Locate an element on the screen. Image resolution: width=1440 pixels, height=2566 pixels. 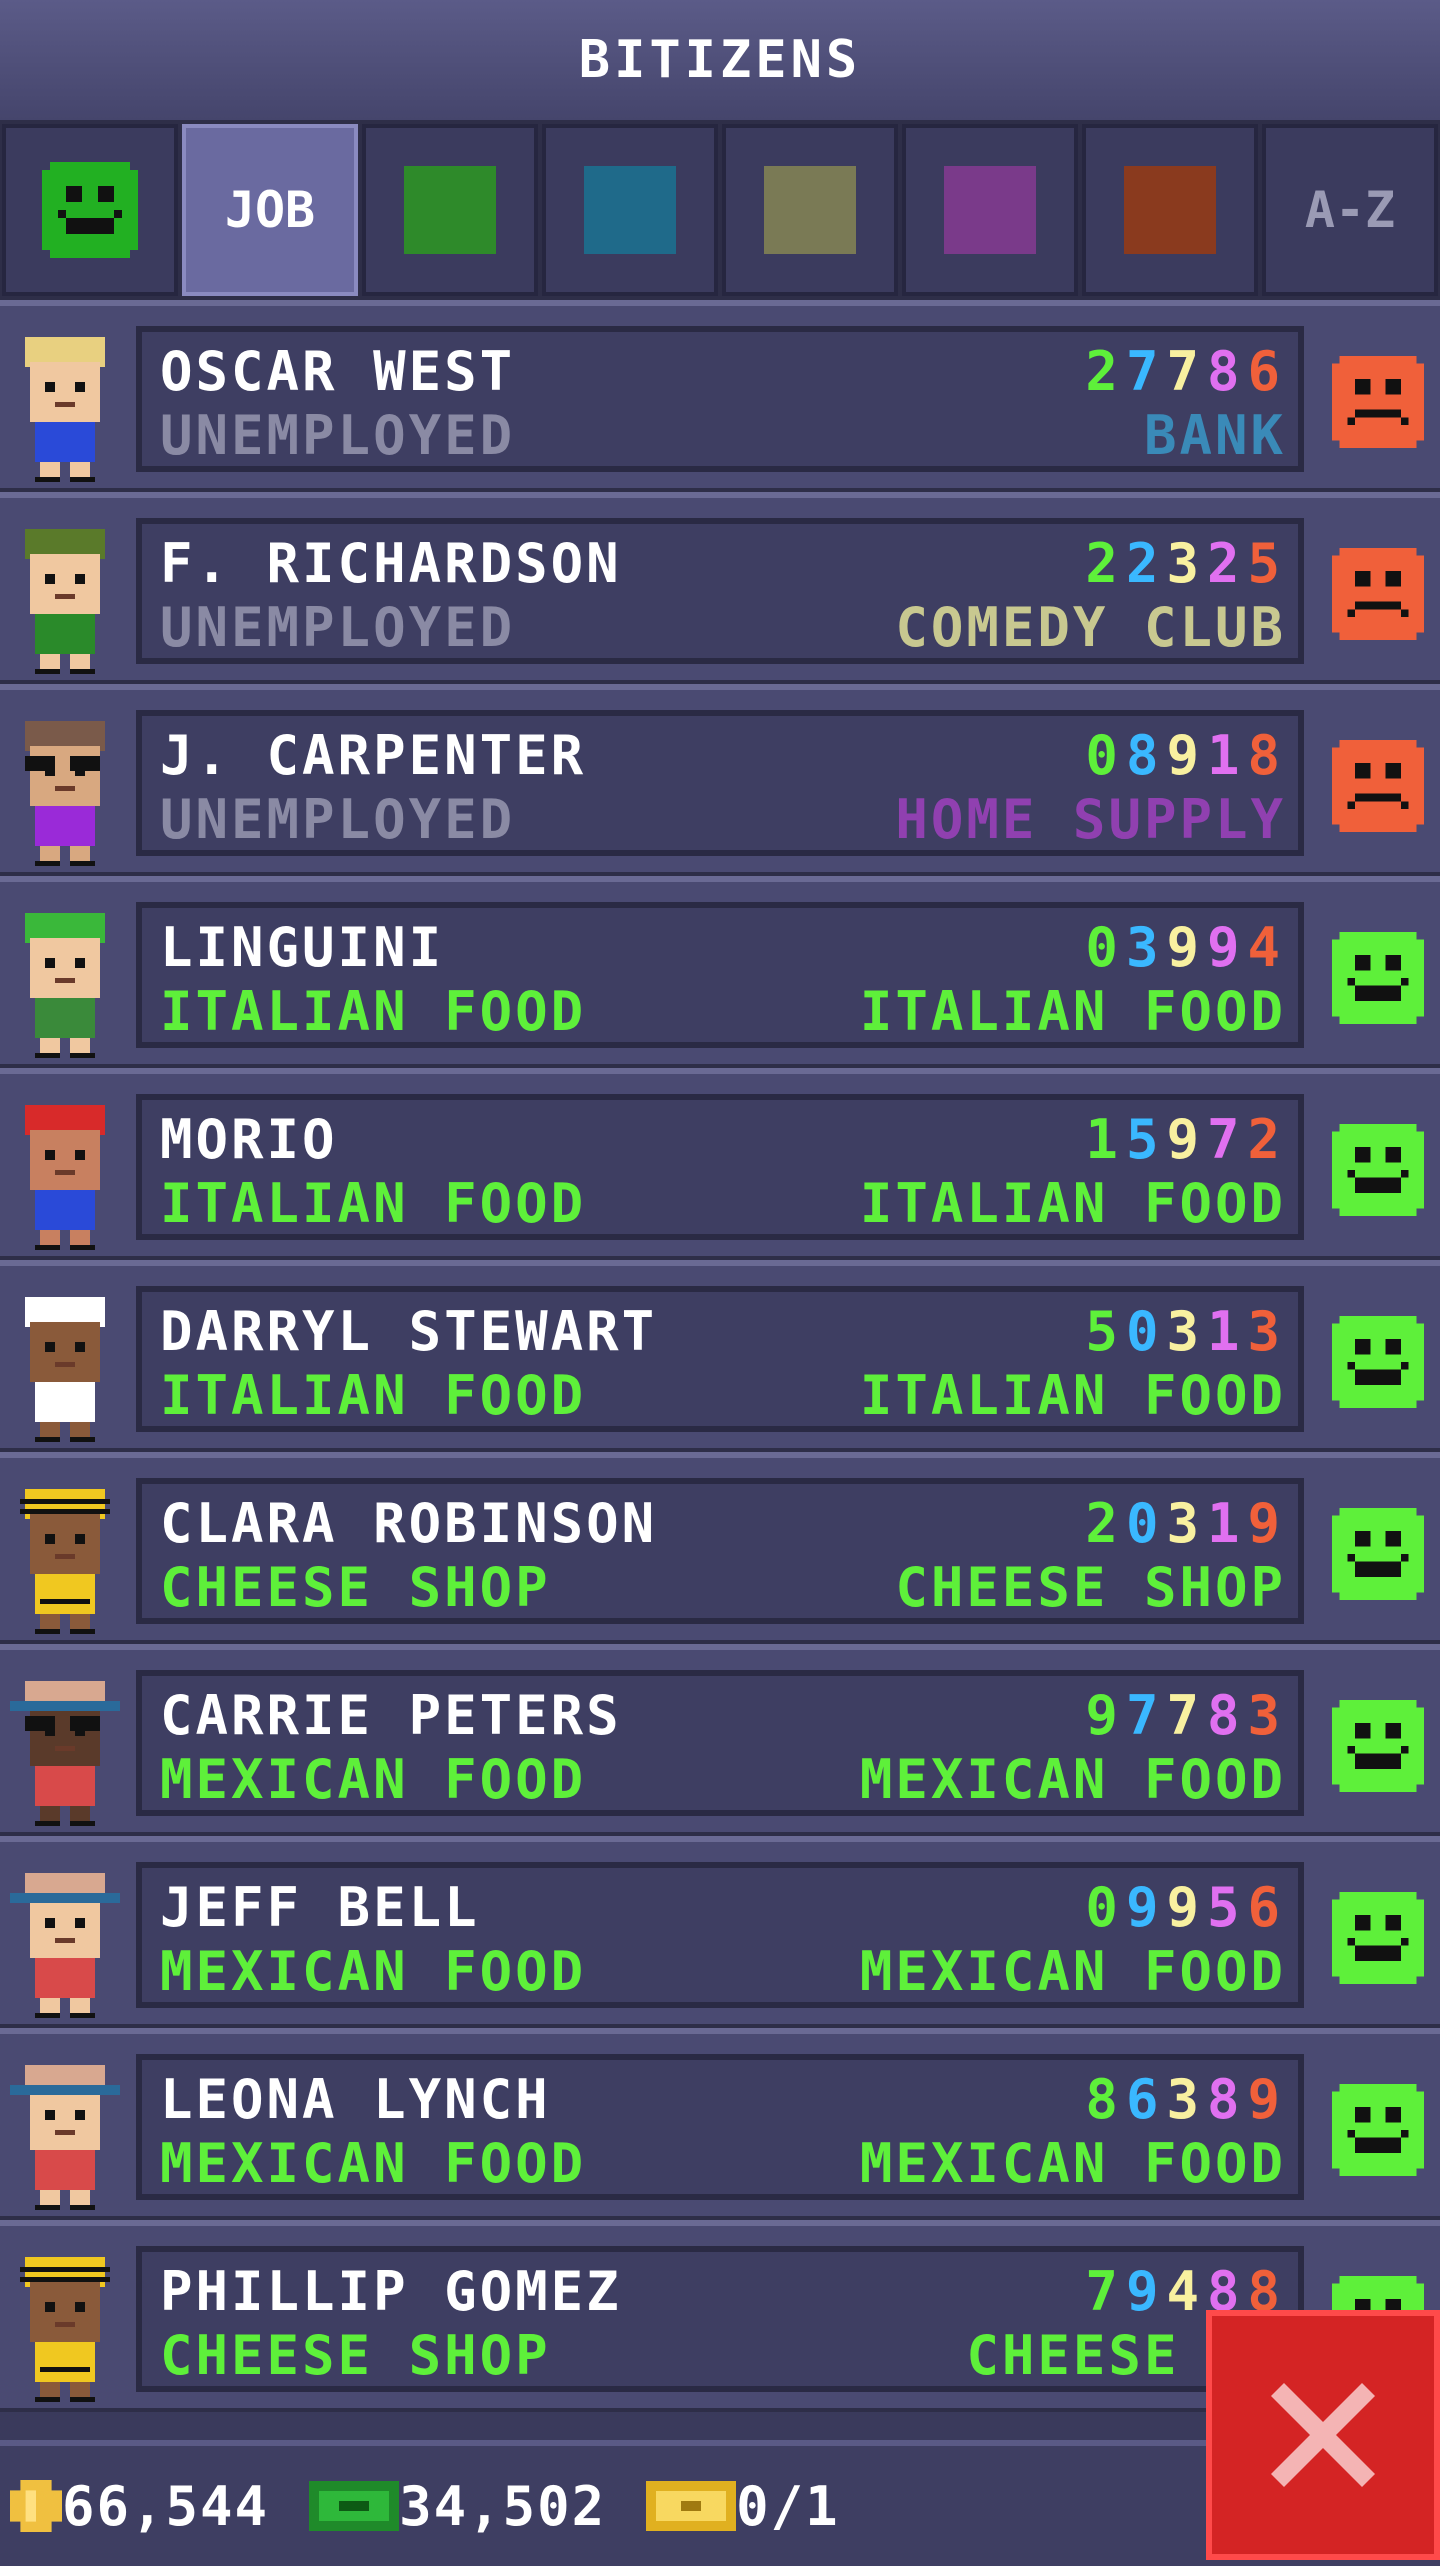
bitizen-row: LEONA LYNCH MEXICAN FOOD 86389 MEXICAN FOOD is located at coordinates (720, 2124).